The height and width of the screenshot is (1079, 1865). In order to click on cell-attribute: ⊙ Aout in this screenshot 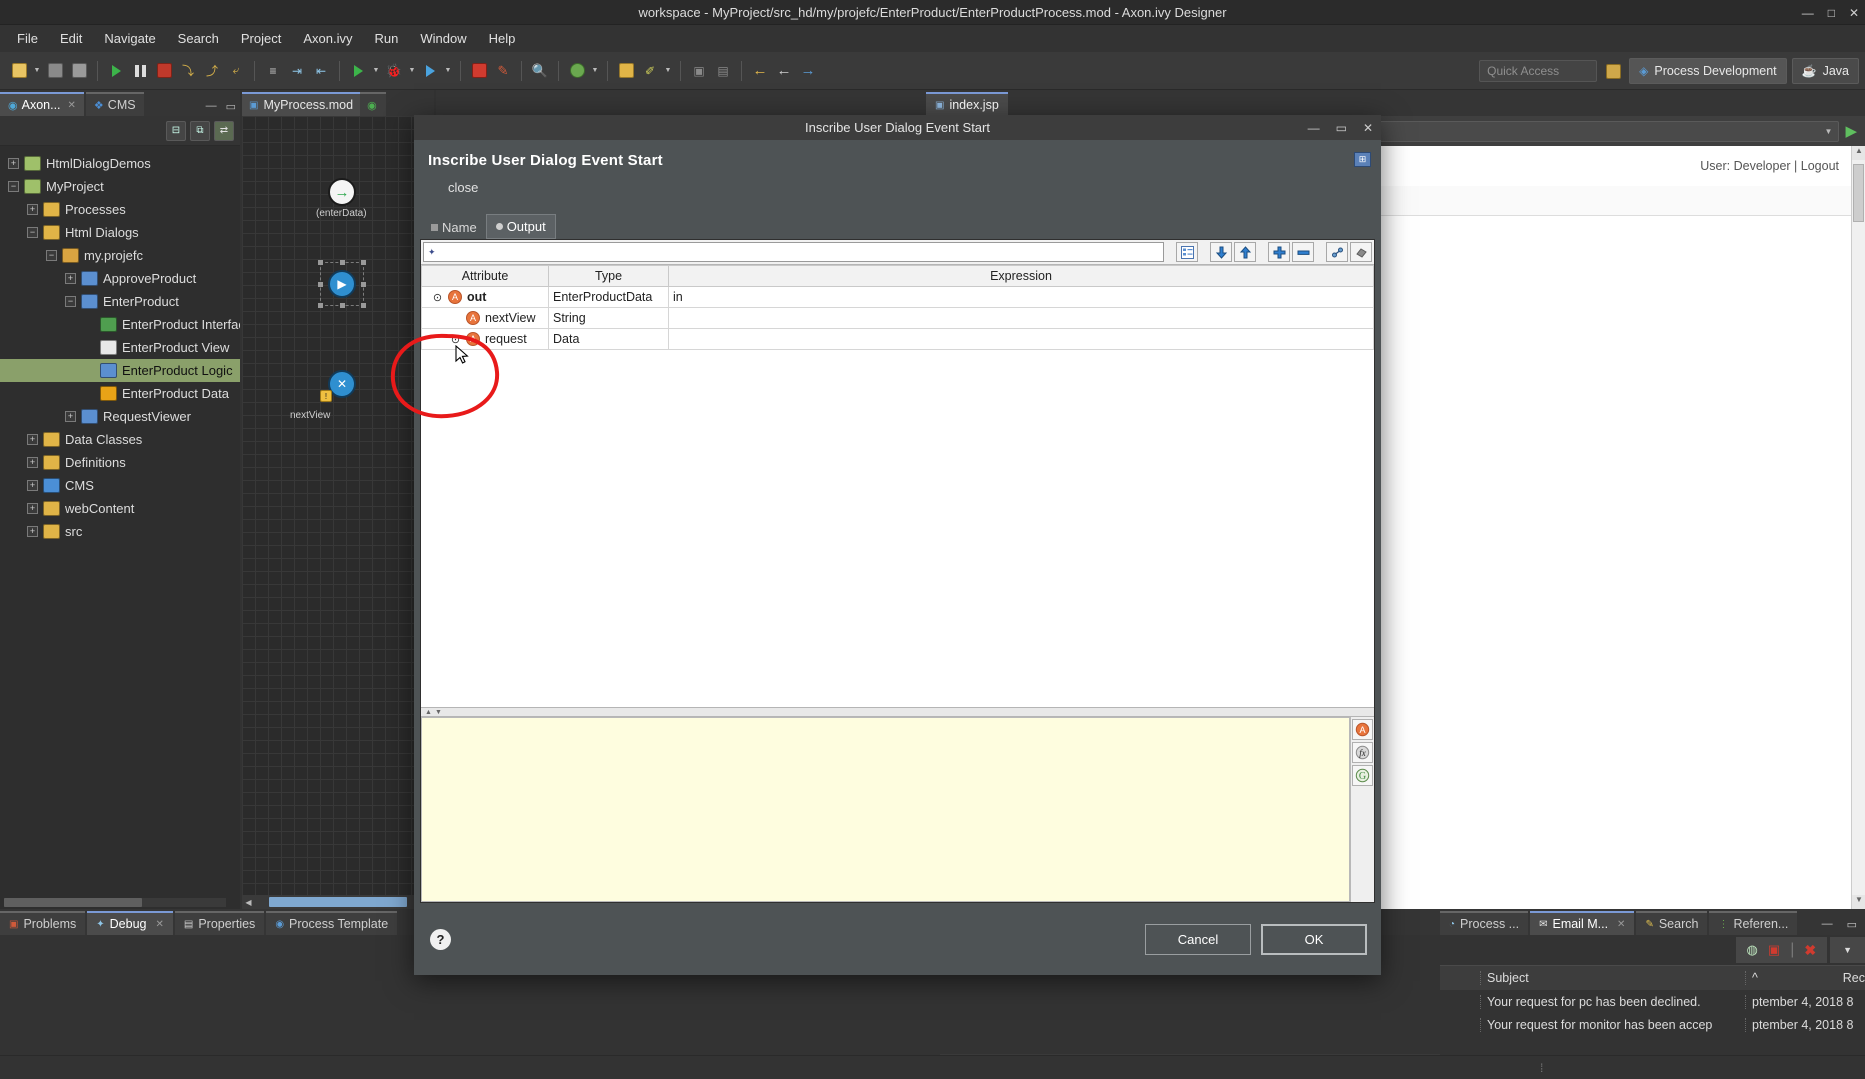, I will do `click(485, 297)`.